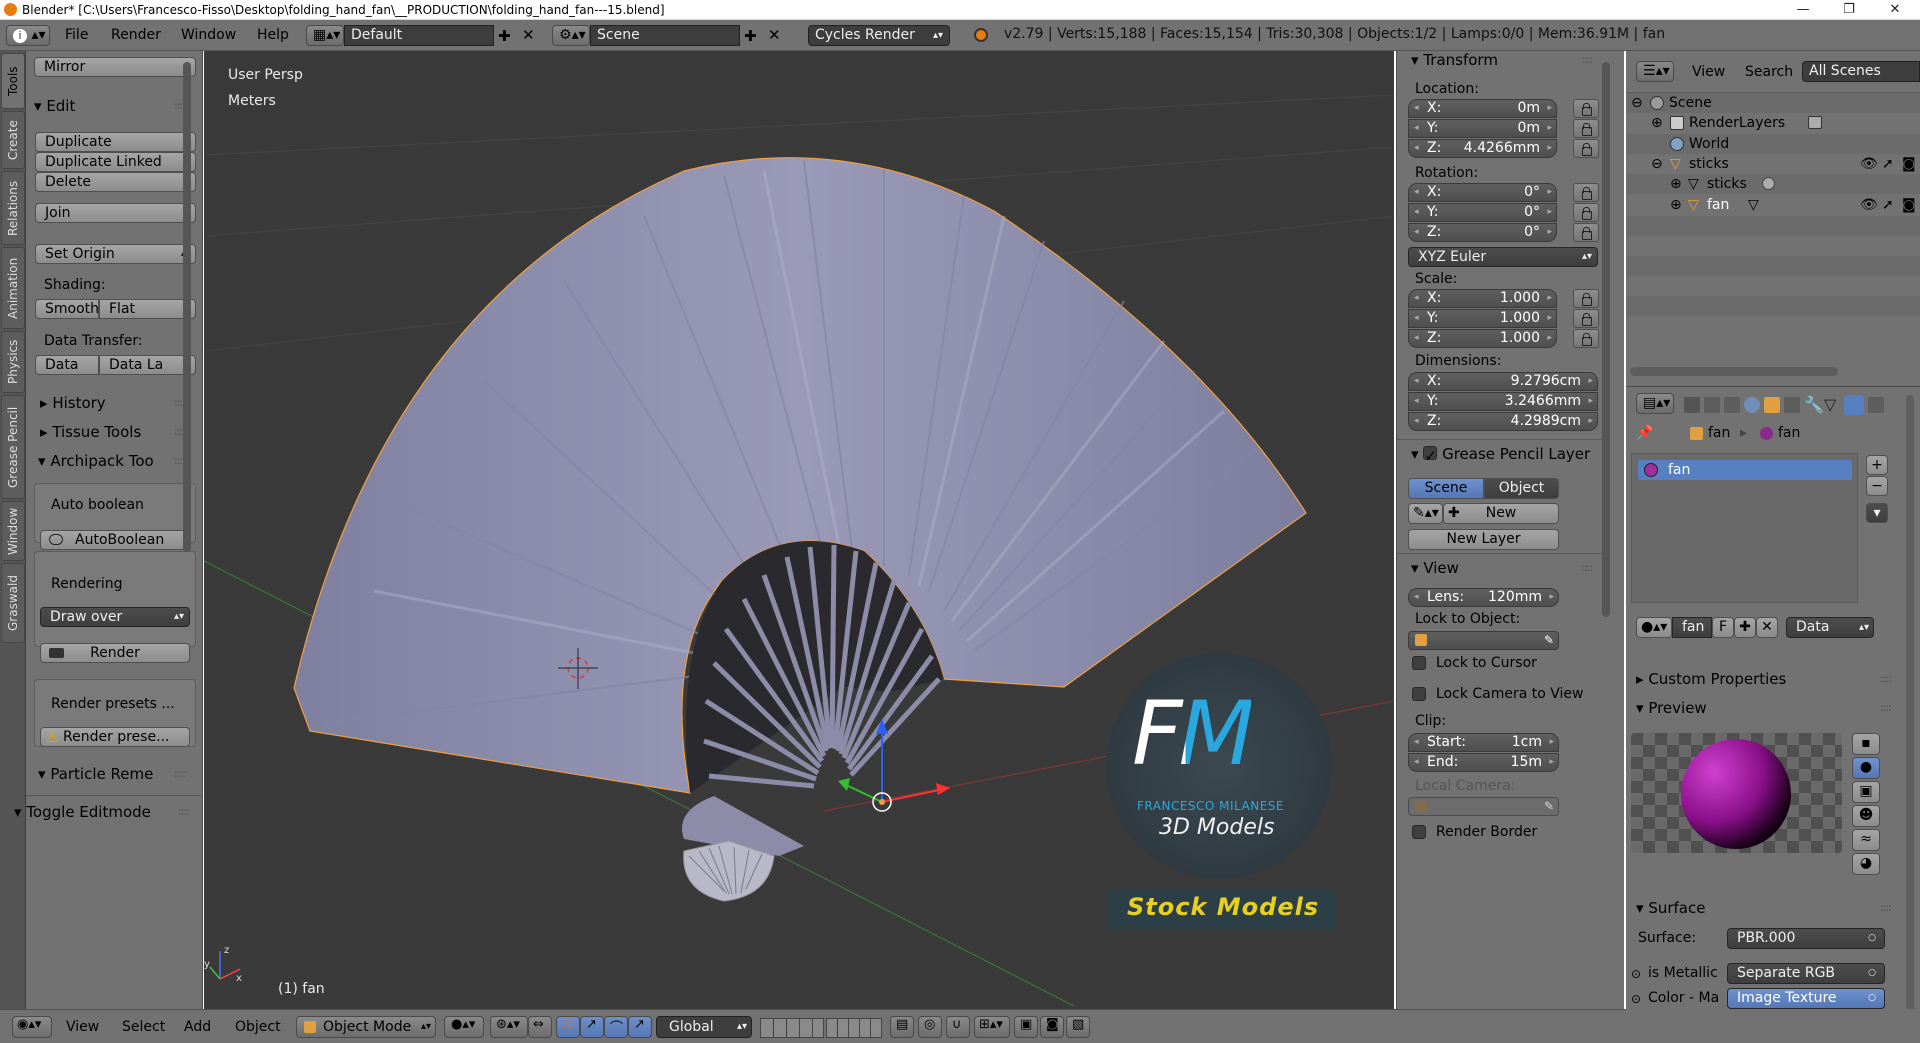  What do you see at coordinates (1482, 338) in the screenshot?
I see `scale-z-field: ◂ Z: 1.000 ▸` at bounding box center [1482, 338].